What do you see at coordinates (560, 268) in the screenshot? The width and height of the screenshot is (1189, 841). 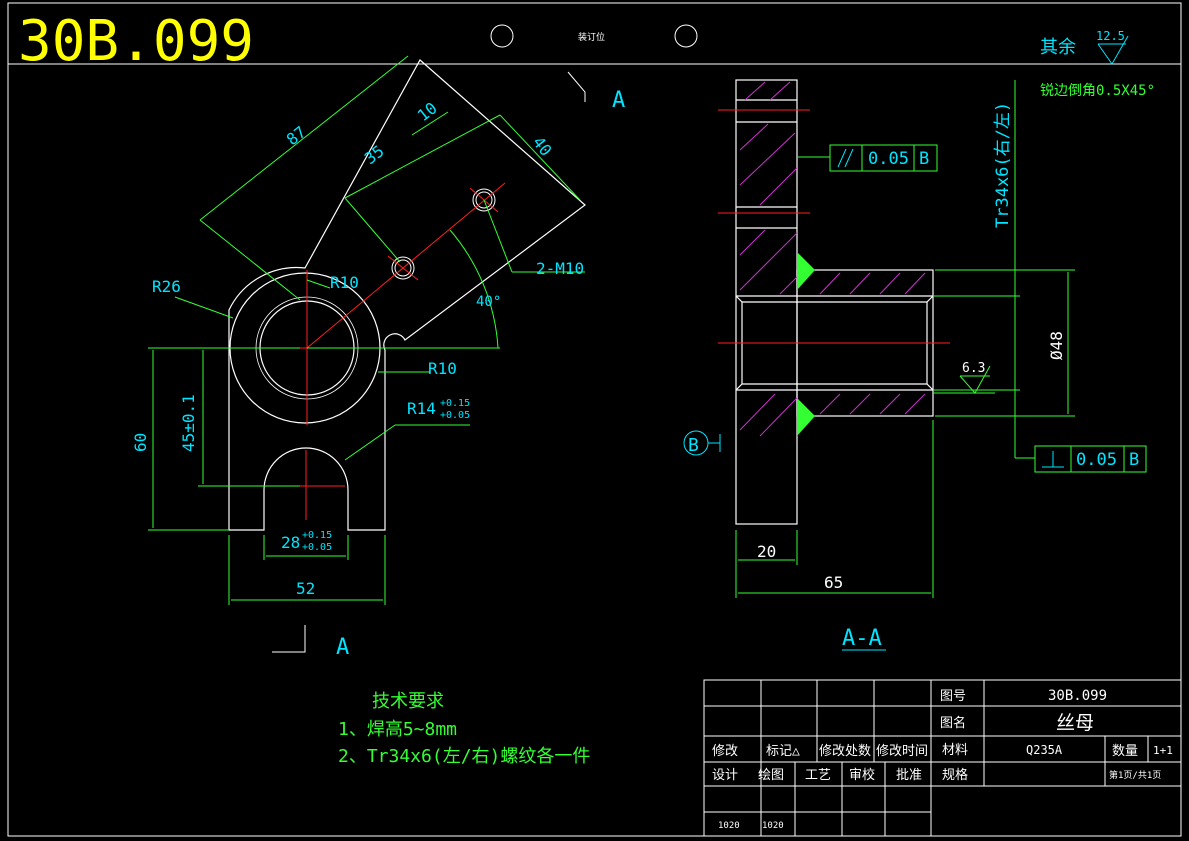 I see `dim-2m10: 2-M10` at bounding box center [560, 268].